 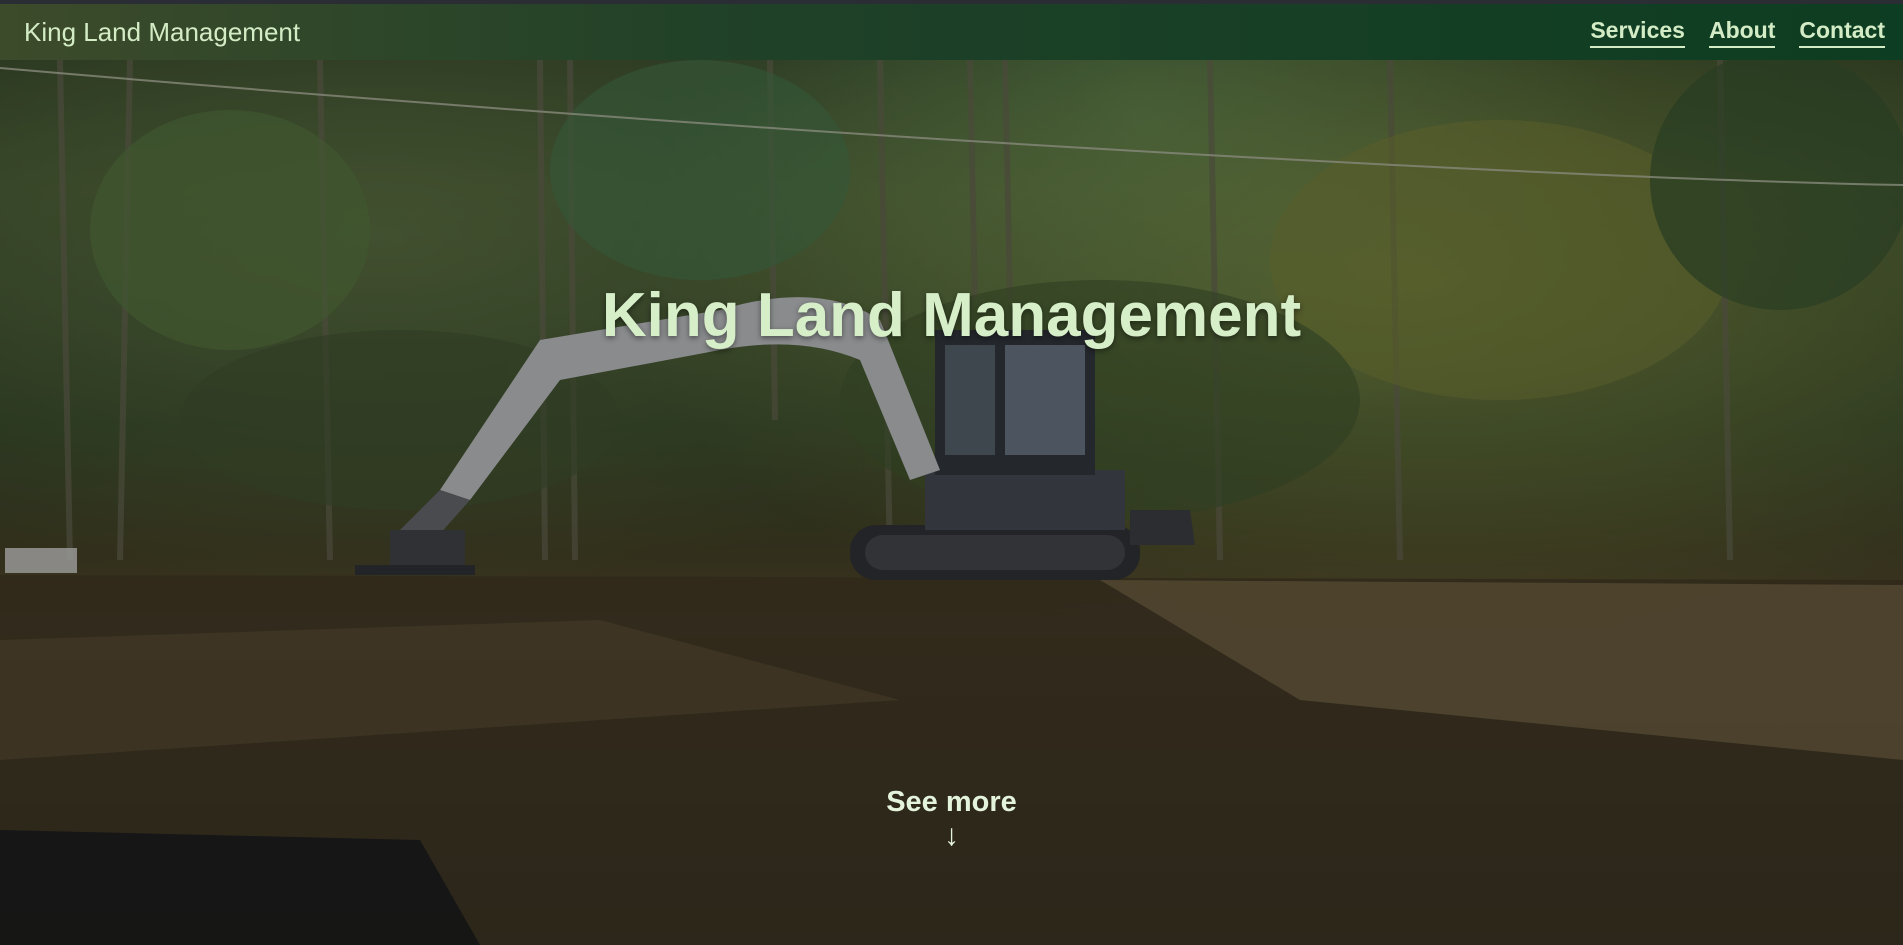 I want to click on see-more-button: See more ↓, so click(x=951, y=818).